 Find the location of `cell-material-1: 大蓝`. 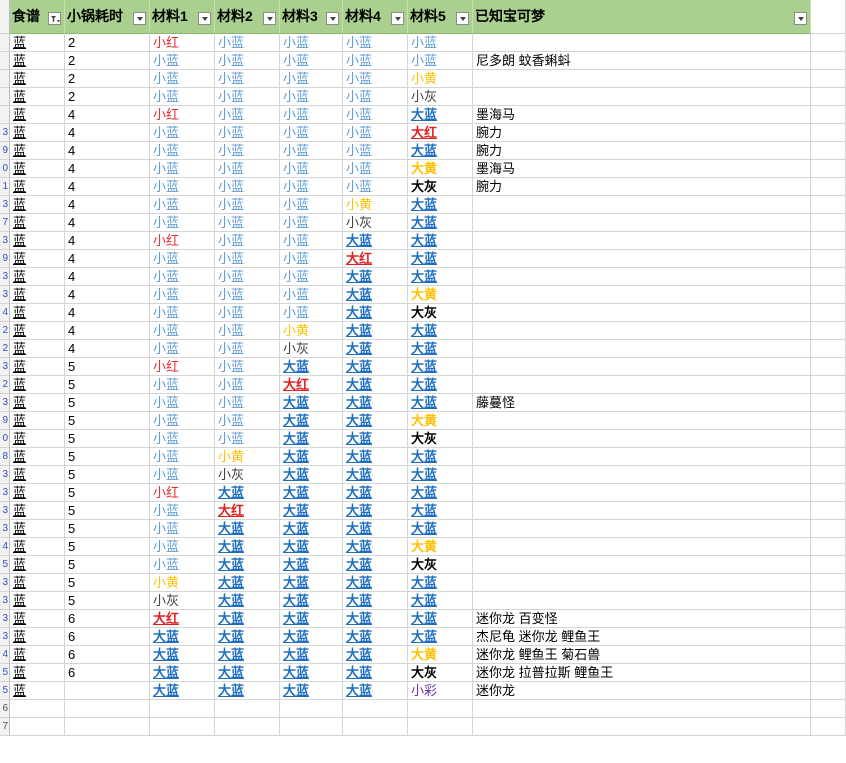

cell-material-1: 大蓝 is located at coordinates (182, 637).